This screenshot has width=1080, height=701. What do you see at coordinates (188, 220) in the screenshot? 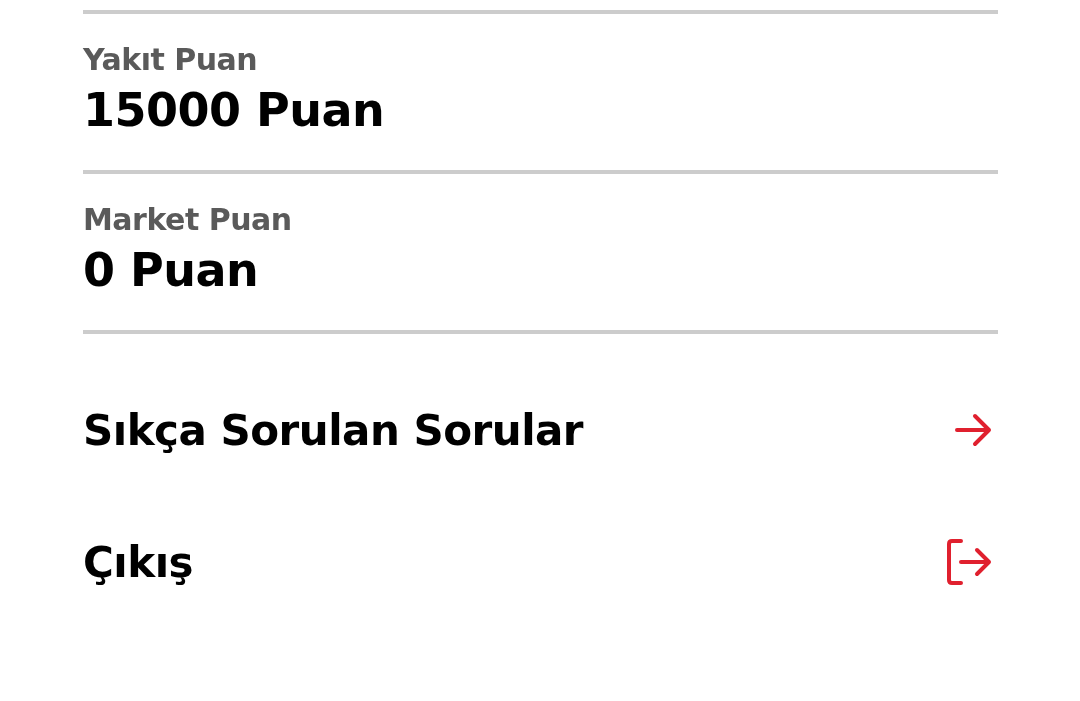
I see `points-label: Market Puan` at bounding box center [188, 220].